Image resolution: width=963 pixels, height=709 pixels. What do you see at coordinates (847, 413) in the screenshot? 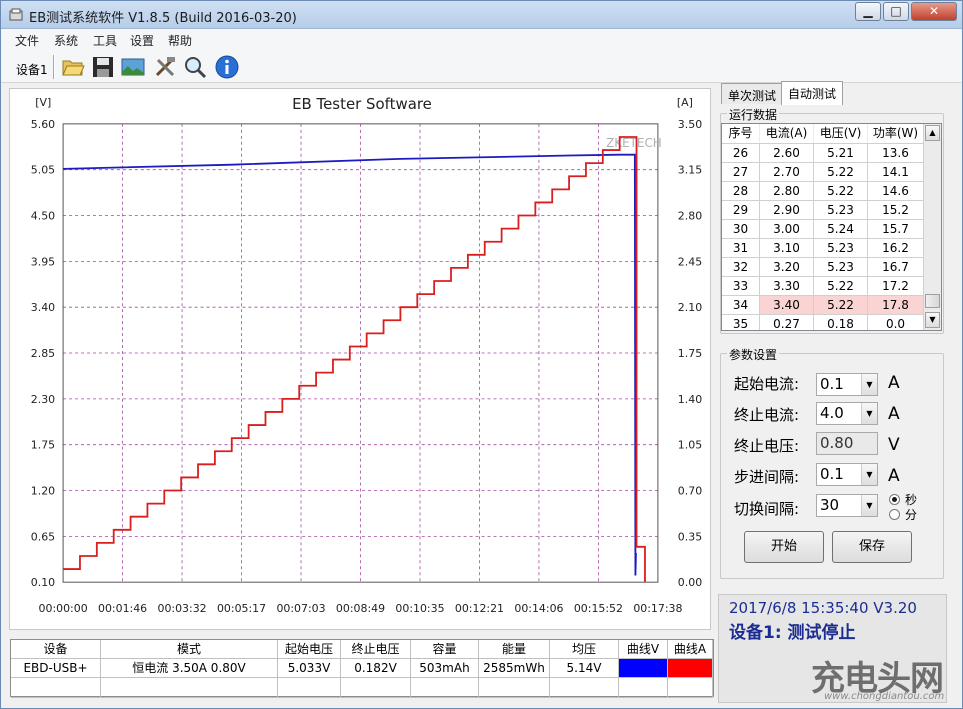
I see `end-current-select: 4.0 ▼` at bounding box center [847, 413].